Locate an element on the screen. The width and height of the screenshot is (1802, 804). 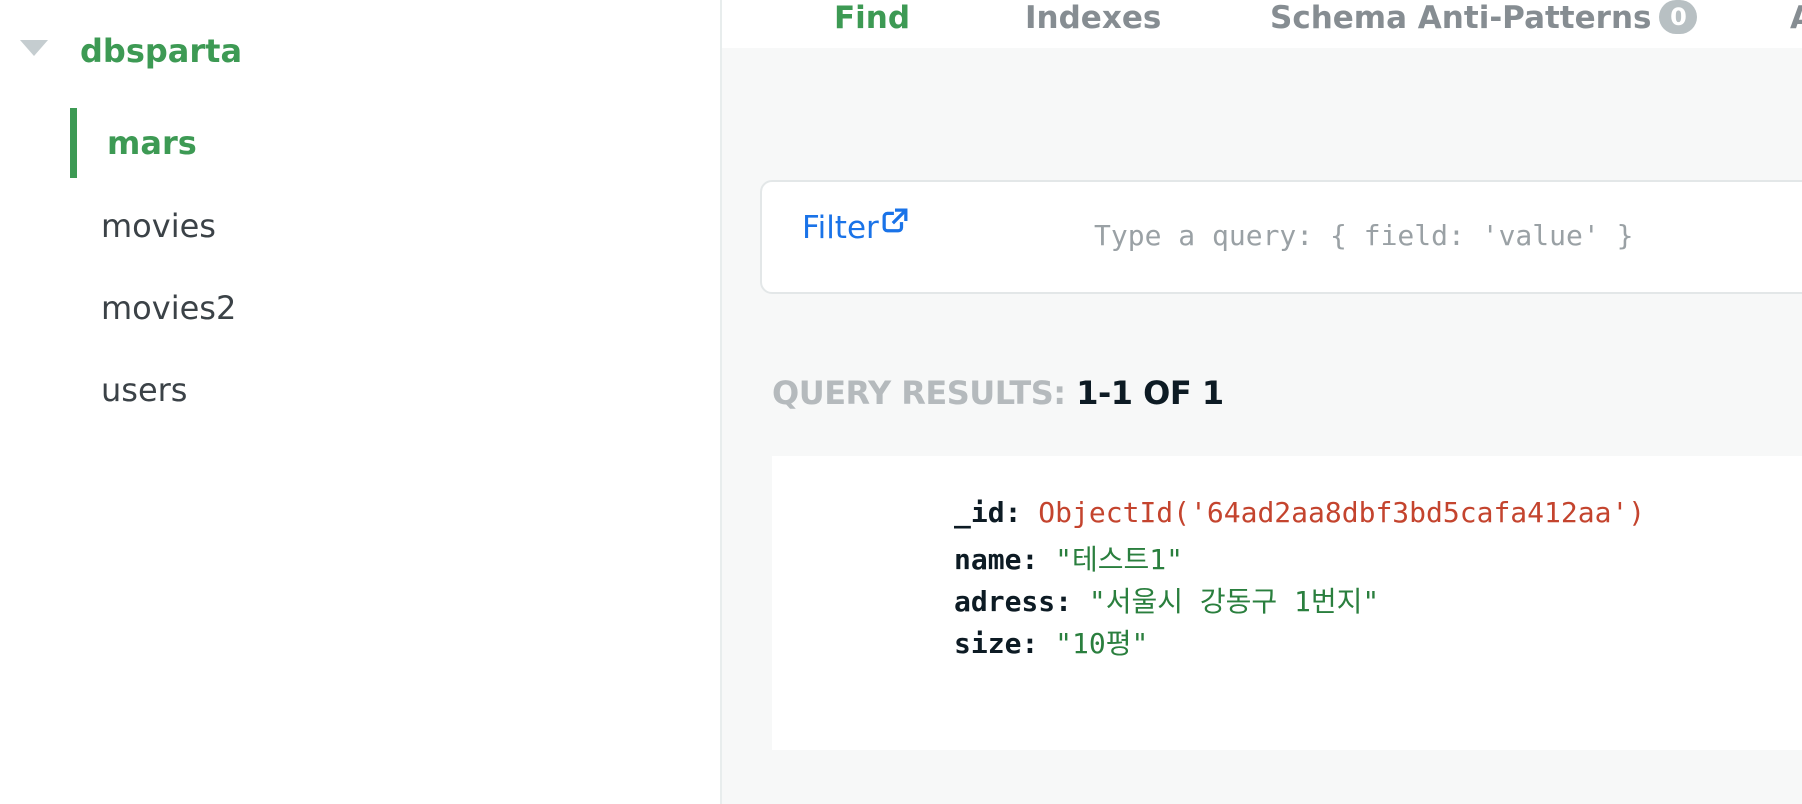
collection-item-mars: mars is located at coordinates (390, 143).